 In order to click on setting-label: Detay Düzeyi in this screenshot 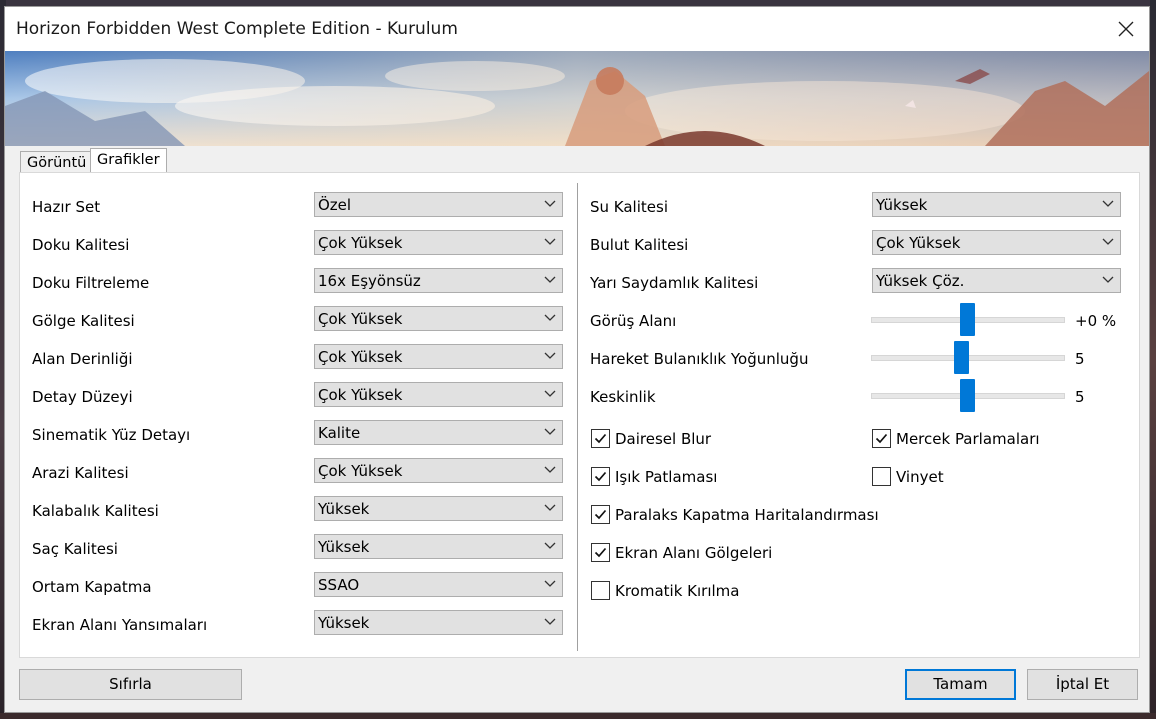, I will do `click(82, 397)`.